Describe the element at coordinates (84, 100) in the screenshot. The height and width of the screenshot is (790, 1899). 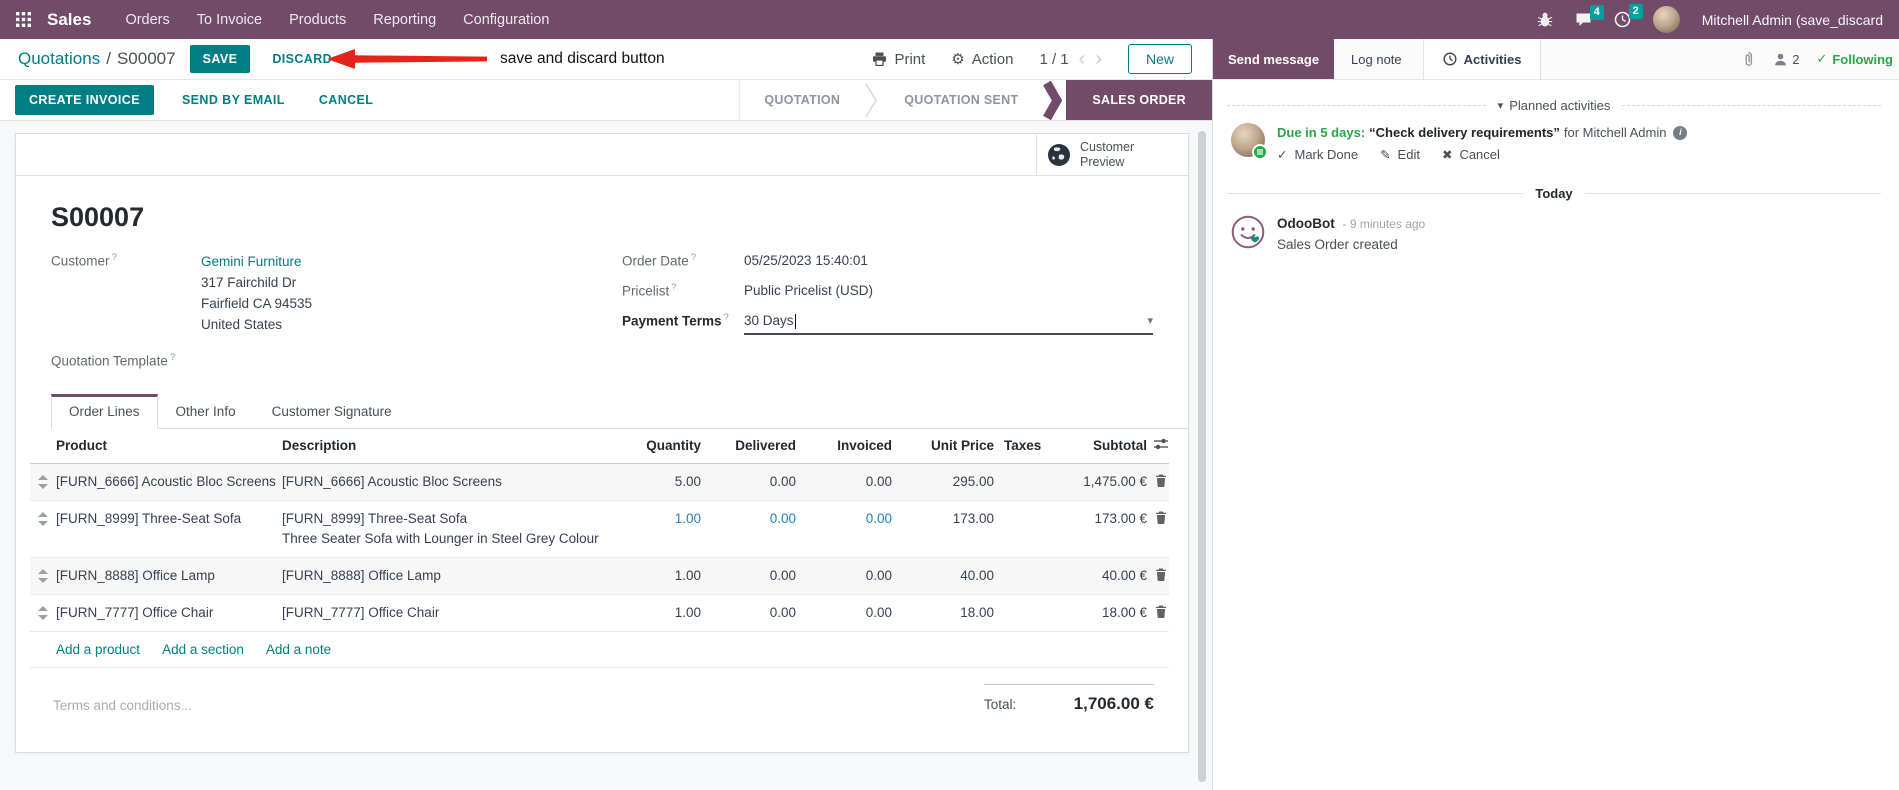
I see `create-invoice-button: CREATE INVOICE` at that location.